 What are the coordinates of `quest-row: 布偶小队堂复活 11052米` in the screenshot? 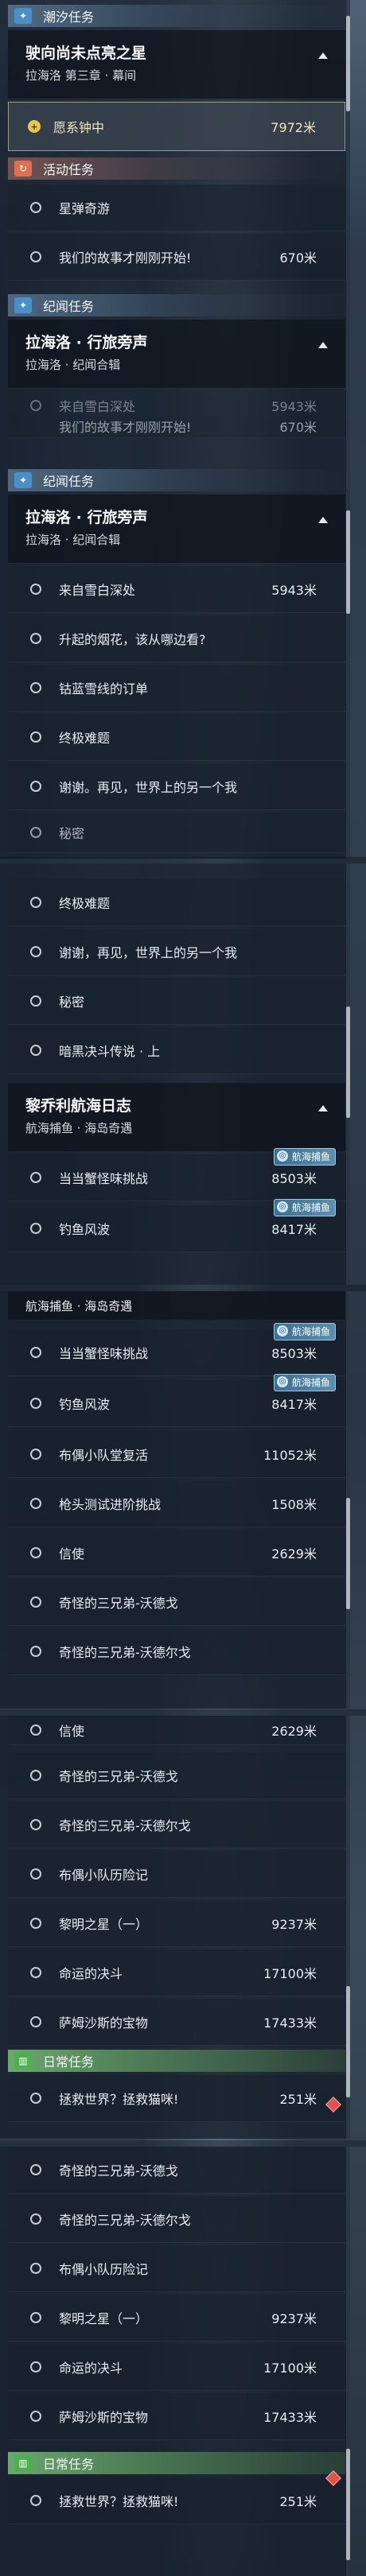 It's located at (176, 1454).